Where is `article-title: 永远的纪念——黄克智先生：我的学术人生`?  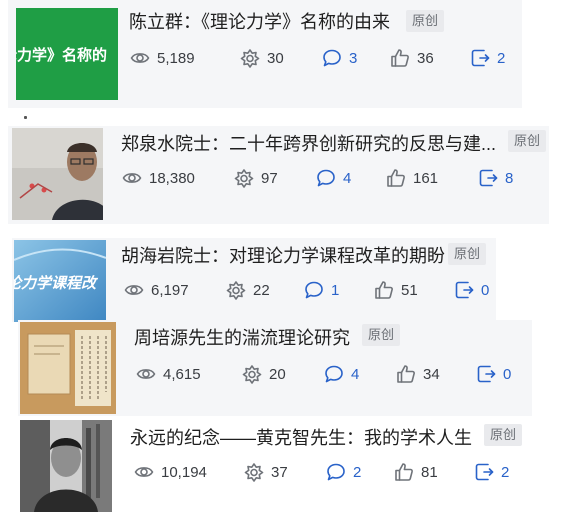
article-title: 永远的纪念——黄克智先生：我的学术人生 is located at coordinates (301, 438).